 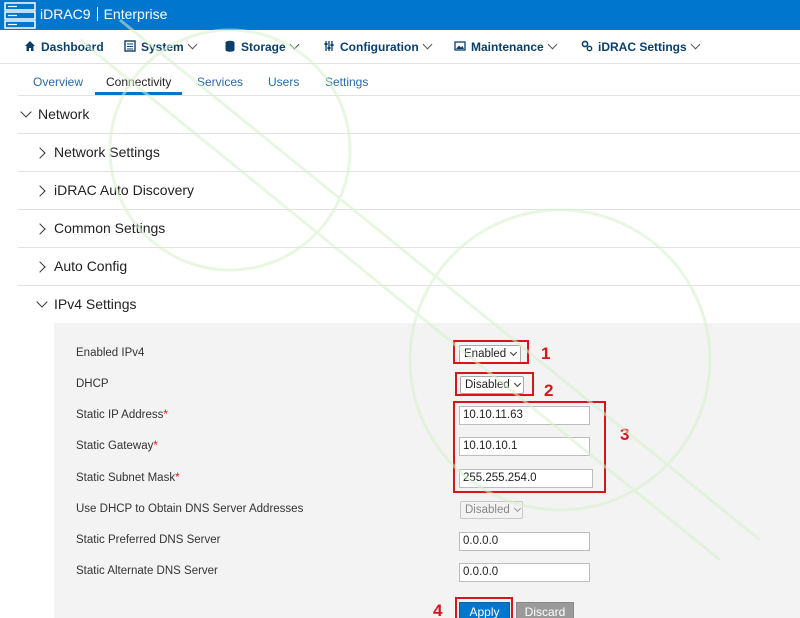 I want to click on tab-settings: Settings, so click(x=346, y=82).